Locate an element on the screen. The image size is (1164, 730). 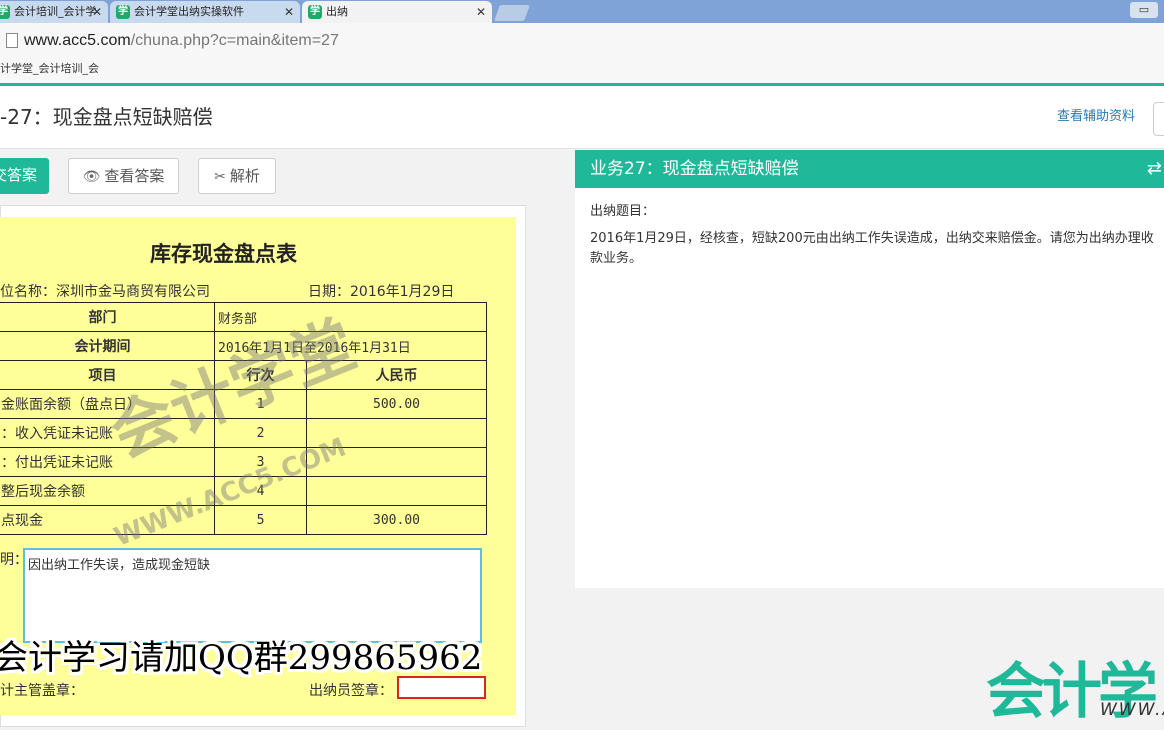
dept-label: 部门 is located at coordinates (107, 317).